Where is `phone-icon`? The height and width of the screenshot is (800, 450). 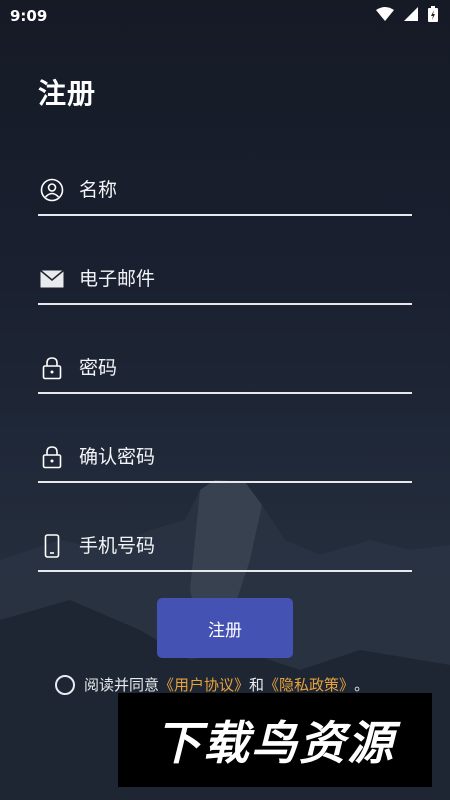 phone-icon is located at coordinates (52, 546).